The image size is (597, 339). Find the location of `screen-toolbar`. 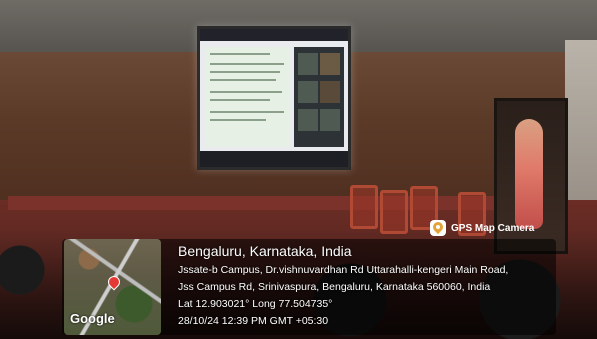

screen-toolbar is located at coordinates (274, 159).